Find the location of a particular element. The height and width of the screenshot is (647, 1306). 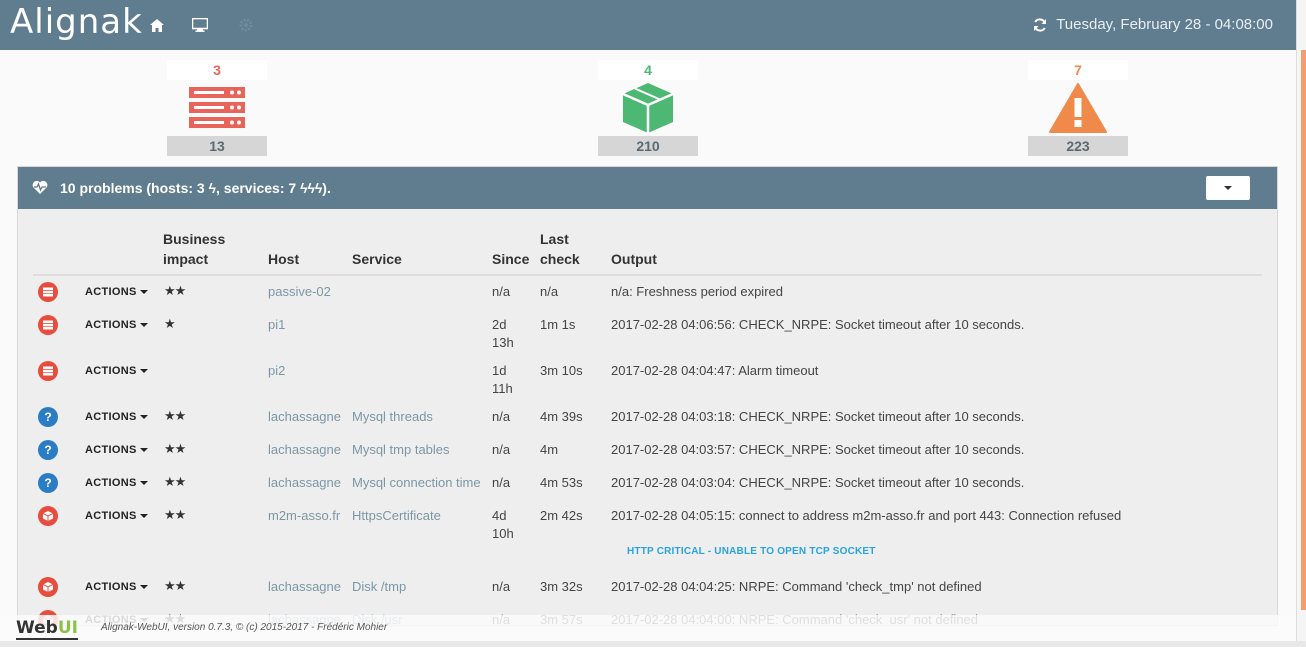

header-business-impact-line2: impact is located at coordinates (186, 259).